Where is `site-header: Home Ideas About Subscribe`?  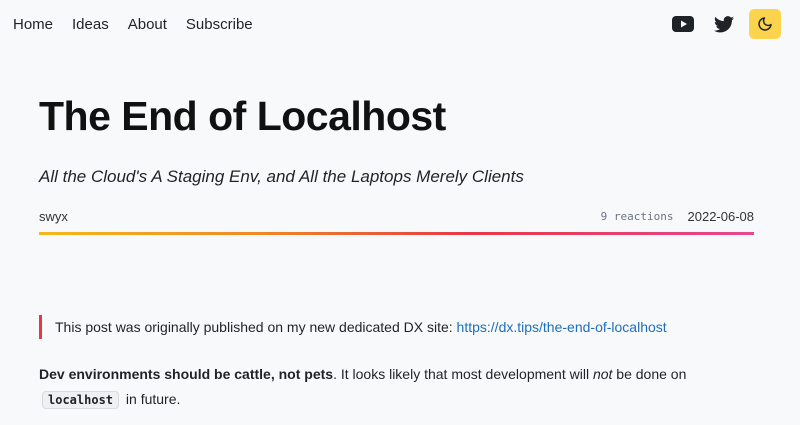
site-header: Home Ideas About Subscribe is located at coordinates (400, 25).